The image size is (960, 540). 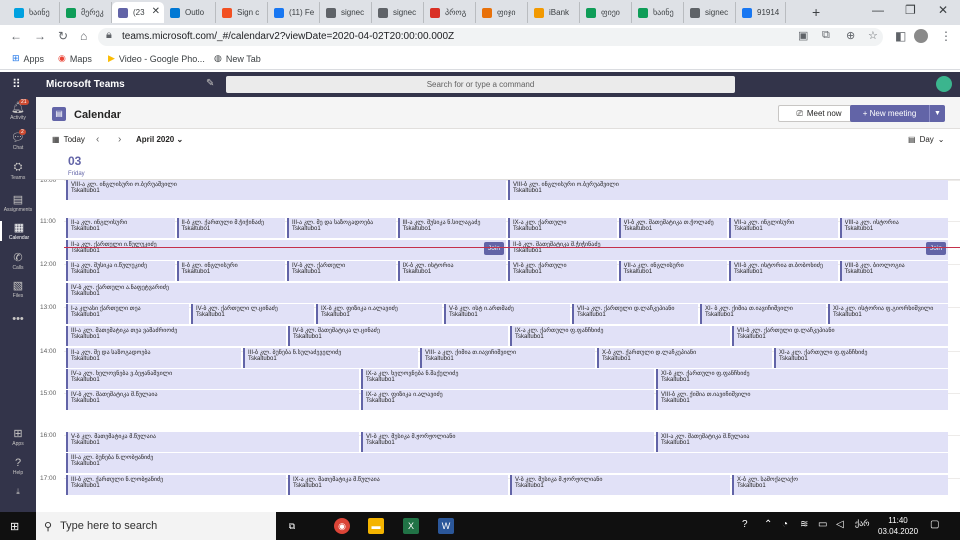 What do you see at coordinates (398, 12) in the screenshot?
I see `browser-tab: signec` at bounding box center [398, 12].